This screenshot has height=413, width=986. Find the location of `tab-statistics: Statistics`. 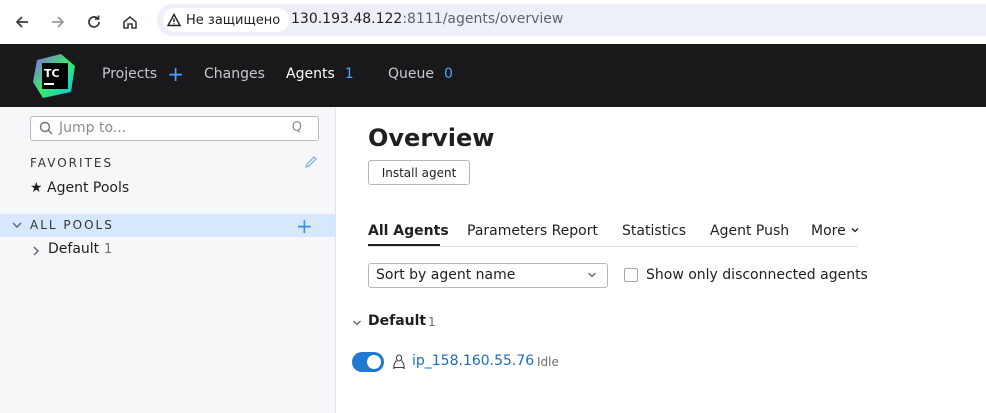

tab-statistics: Statistics is located at coordinates (654, 231).